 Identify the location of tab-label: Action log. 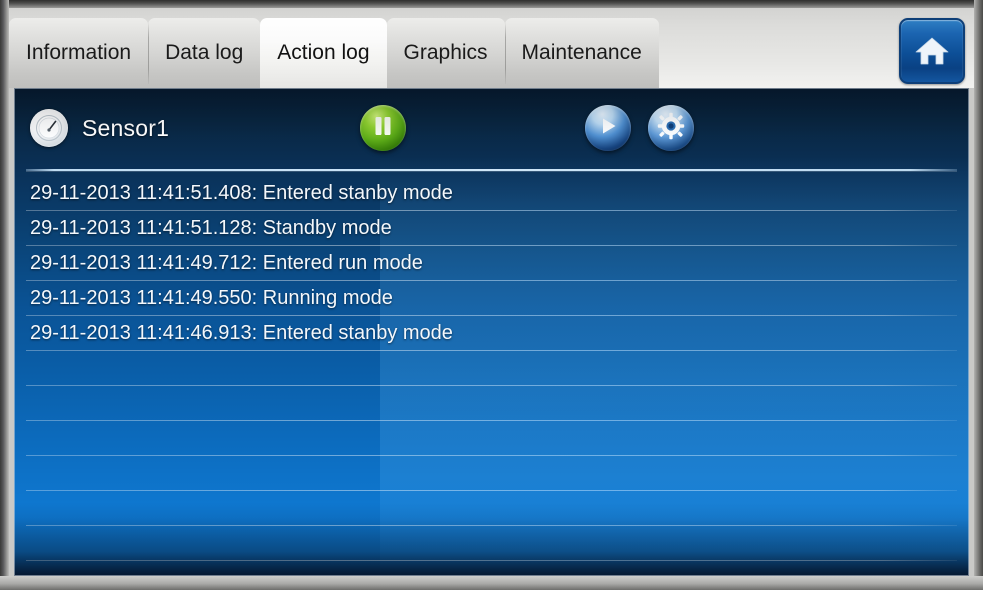
(323, 52).